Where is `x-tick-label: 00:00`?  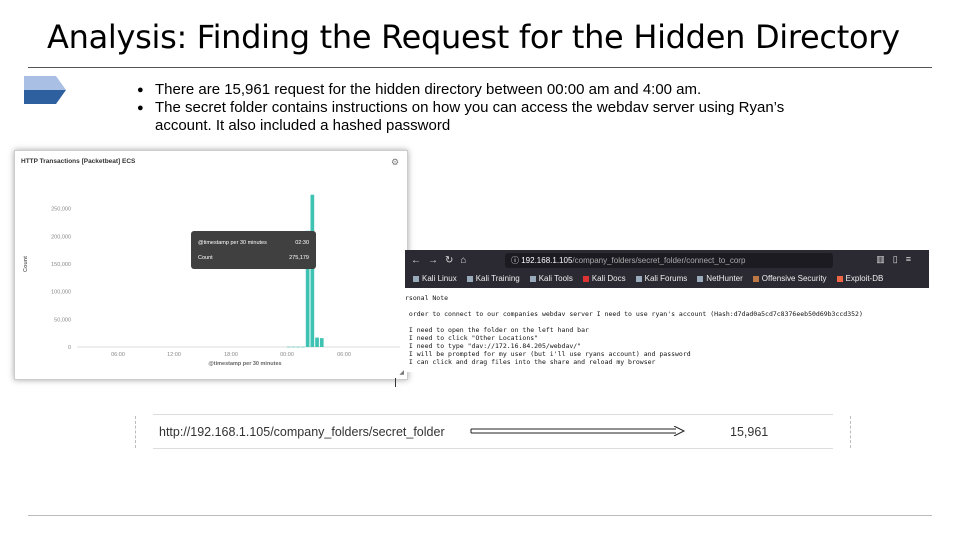 x-tick-label: 00:00 is located at coordinates (287, 355).